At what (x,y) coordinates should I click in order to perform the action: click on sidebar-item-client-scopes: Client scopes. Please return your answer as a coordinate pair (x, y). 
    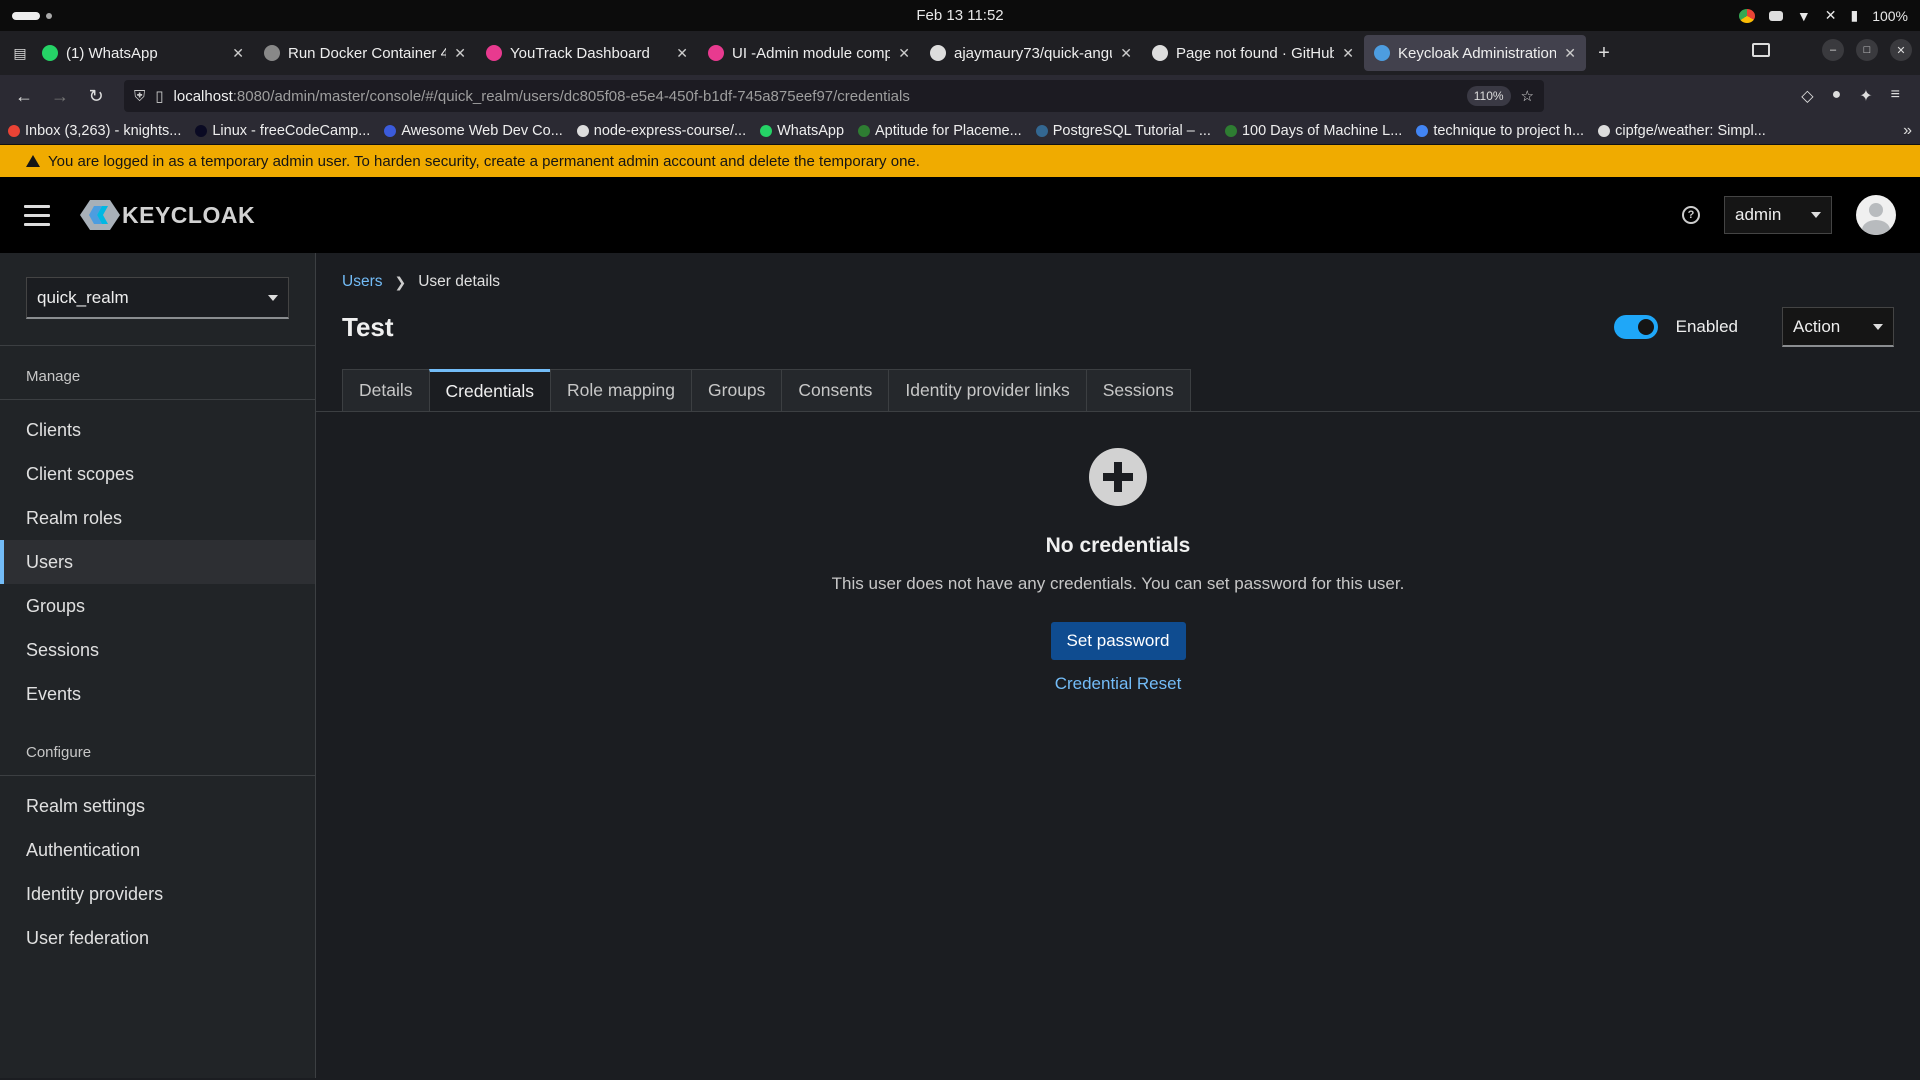
    Looking at the image, I should click on (157, 474).